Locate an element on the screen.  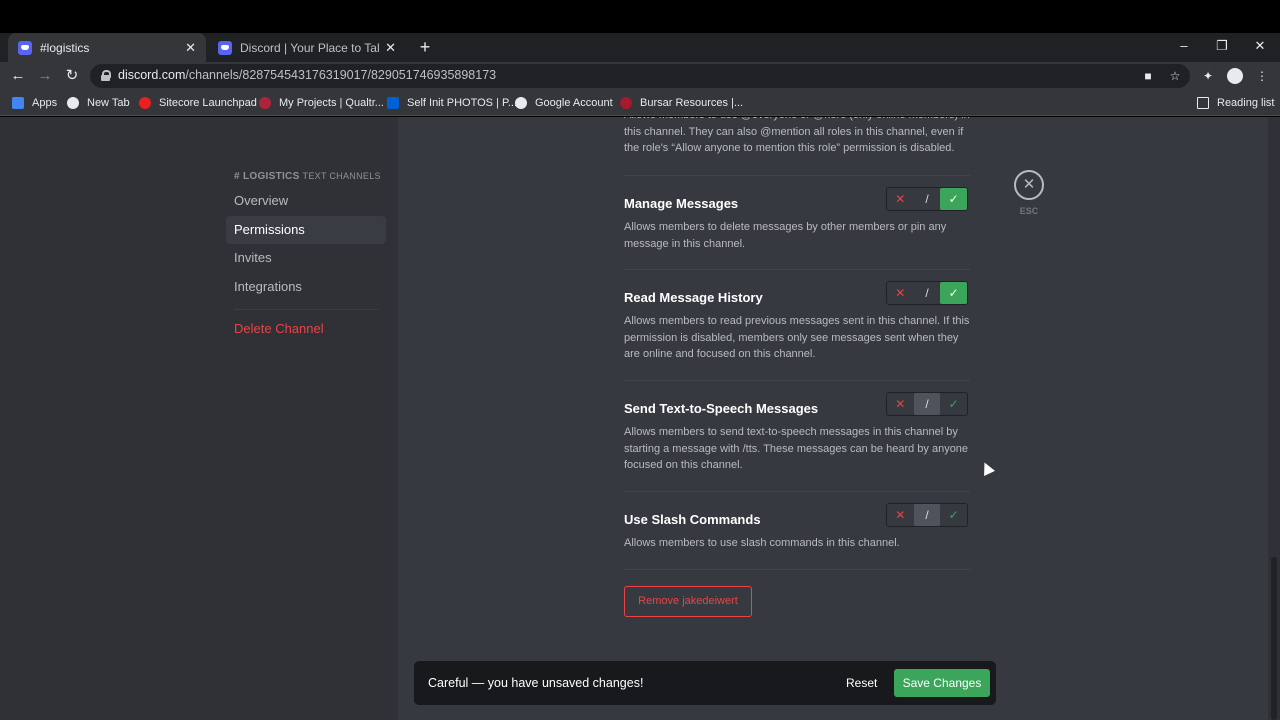
lock-icon is located at coordinates (106, 75).